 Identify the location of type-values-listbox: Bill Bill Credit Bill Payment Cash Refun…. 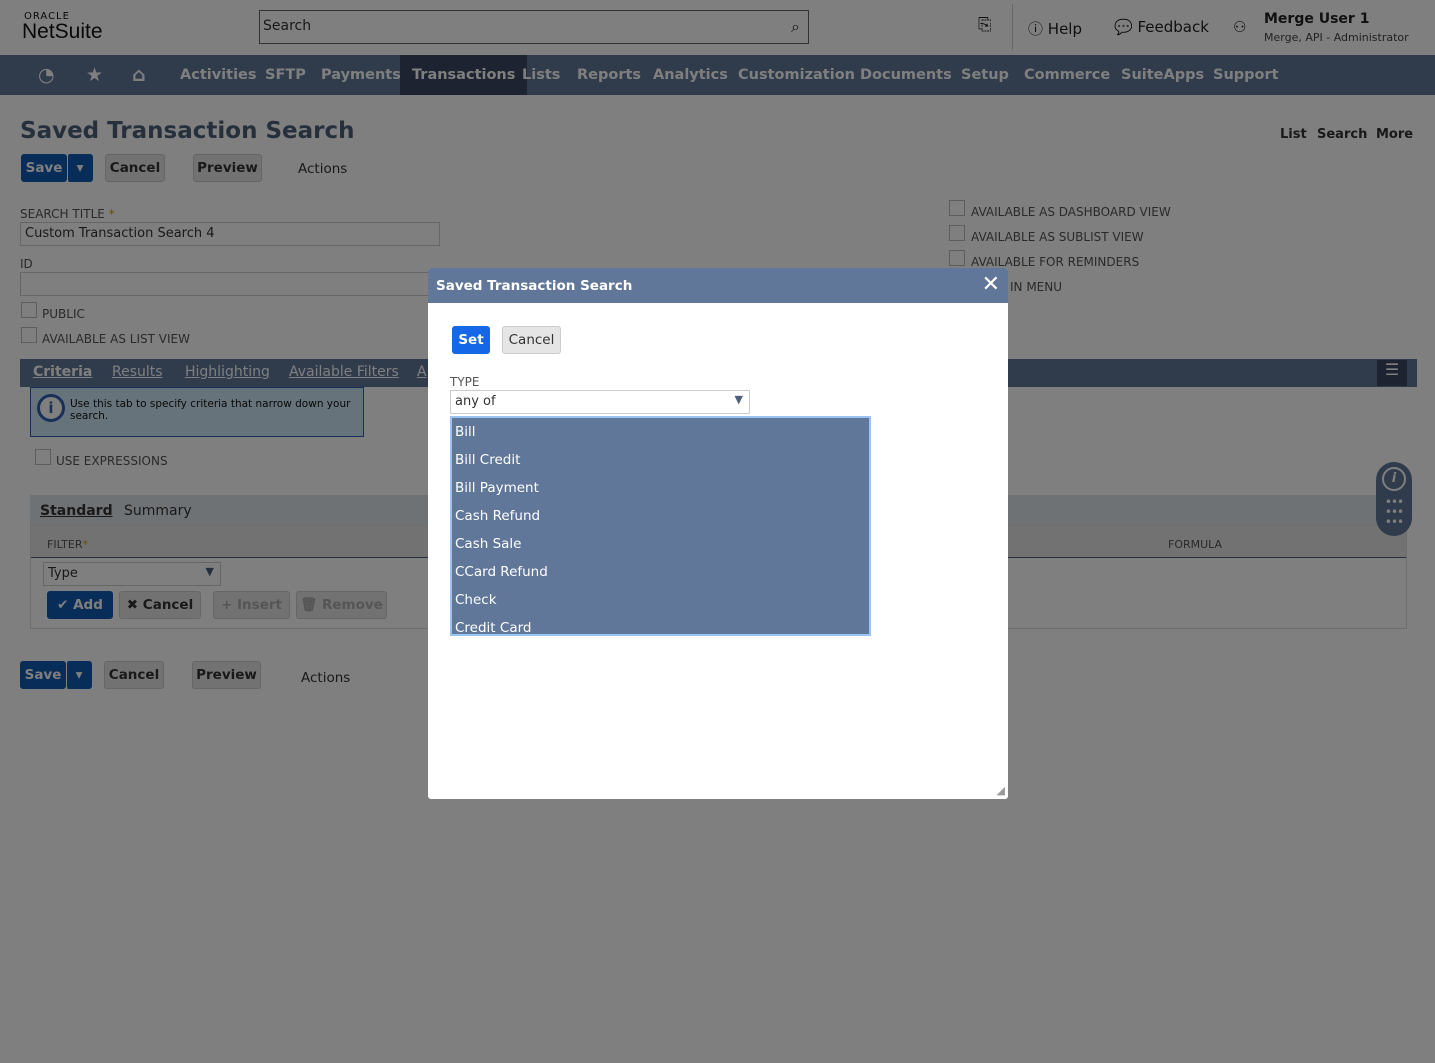
(660, 526).